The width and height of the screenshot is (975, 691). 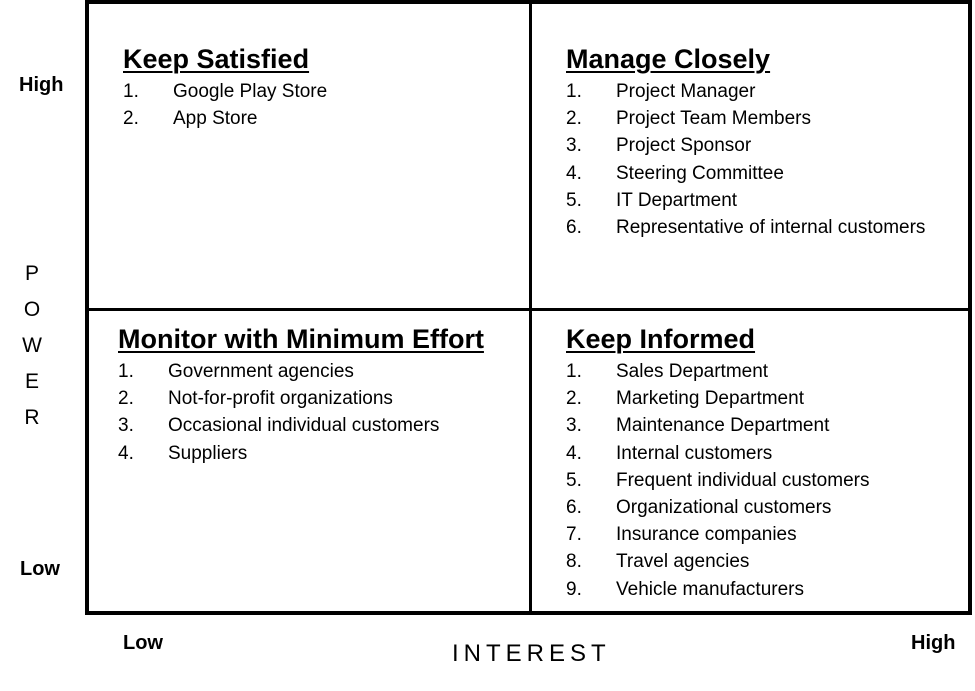 I want to click on stakeholder-item: 5. Frequent individual customers, so click(x=717, y=480).